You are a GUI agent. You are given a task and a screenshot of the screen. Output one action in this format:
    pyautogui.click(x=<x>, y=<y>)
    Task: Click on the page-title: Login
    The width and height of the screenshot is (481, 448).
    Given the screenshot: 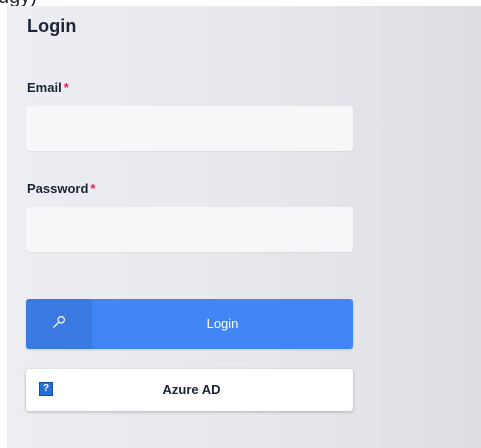 What is the action you would take?
    pyautogui.click(x=52, y=26)
    